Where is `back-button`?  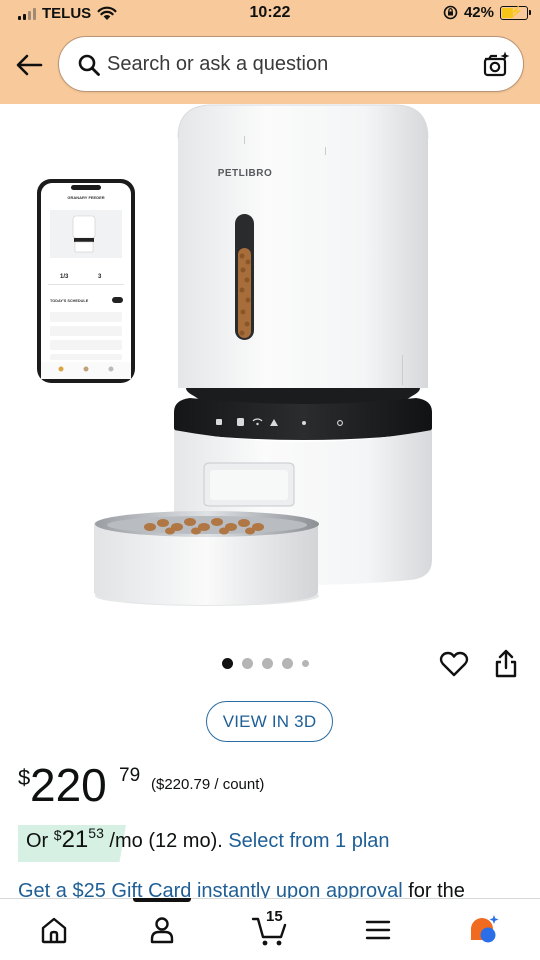 back-button is located at coordinates (29, 65).